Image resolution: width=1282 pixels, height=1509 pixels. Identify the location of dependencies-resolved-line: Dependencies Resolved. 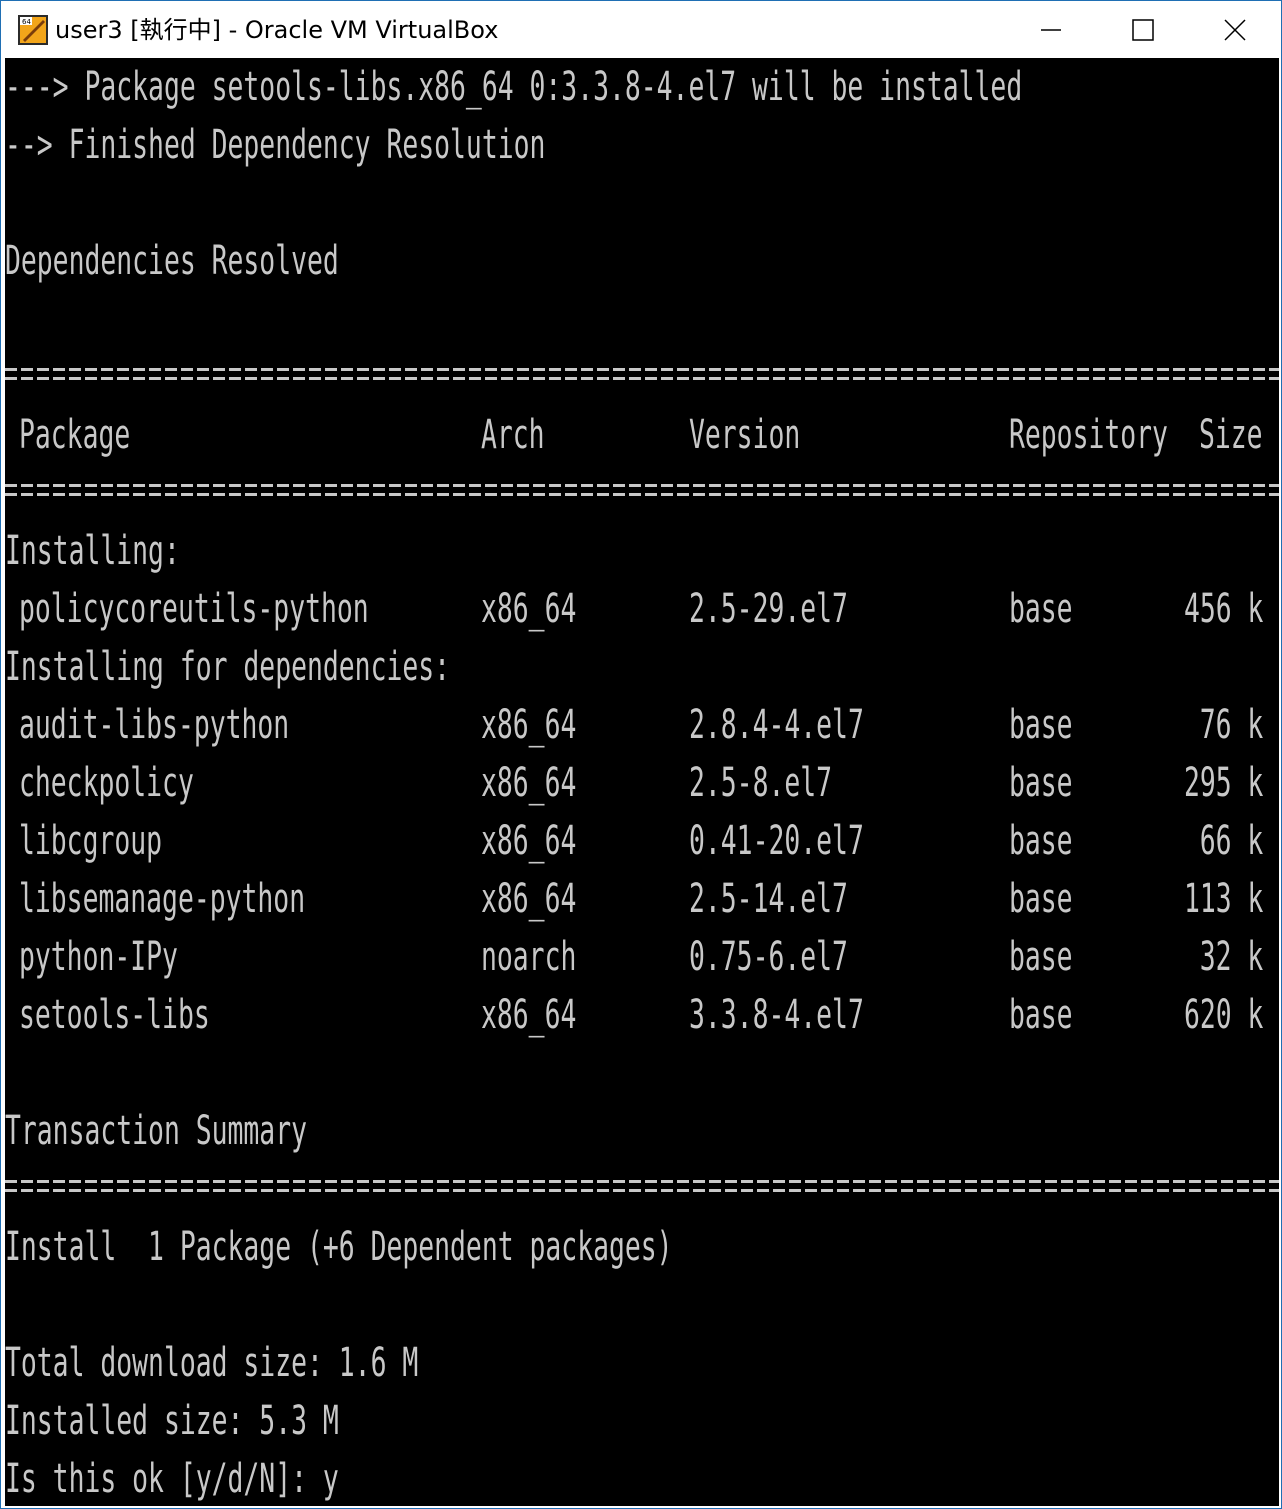
(172, 261).